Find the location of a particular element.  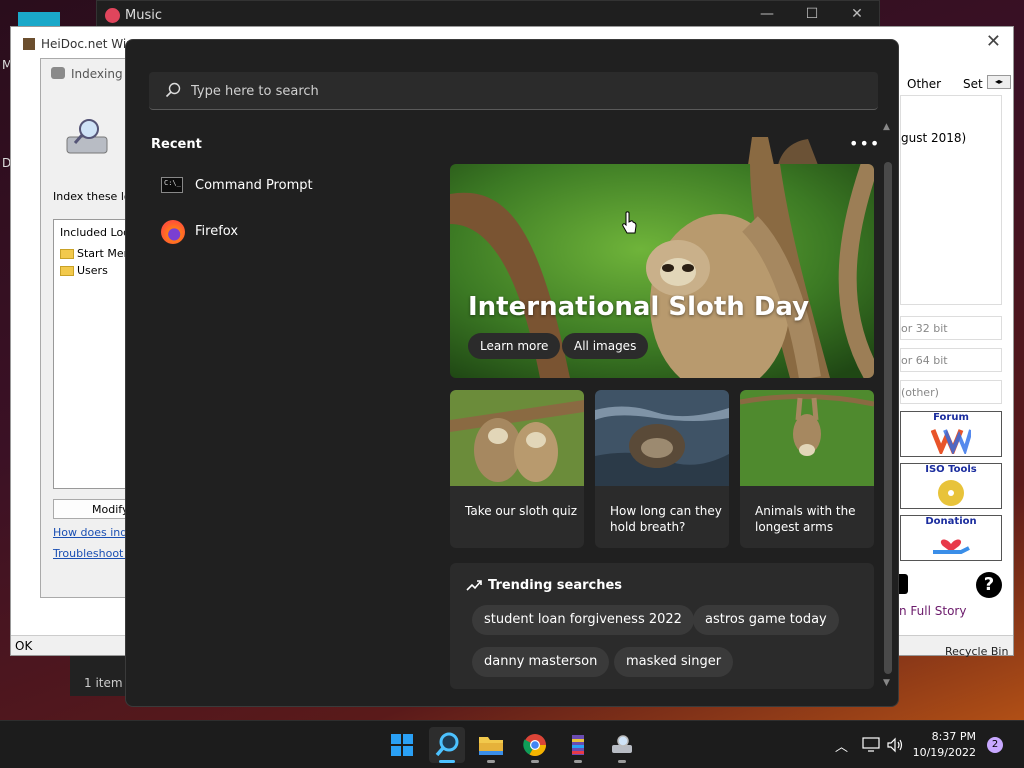

heart-hand-icon is located at coordinates (951, 546).